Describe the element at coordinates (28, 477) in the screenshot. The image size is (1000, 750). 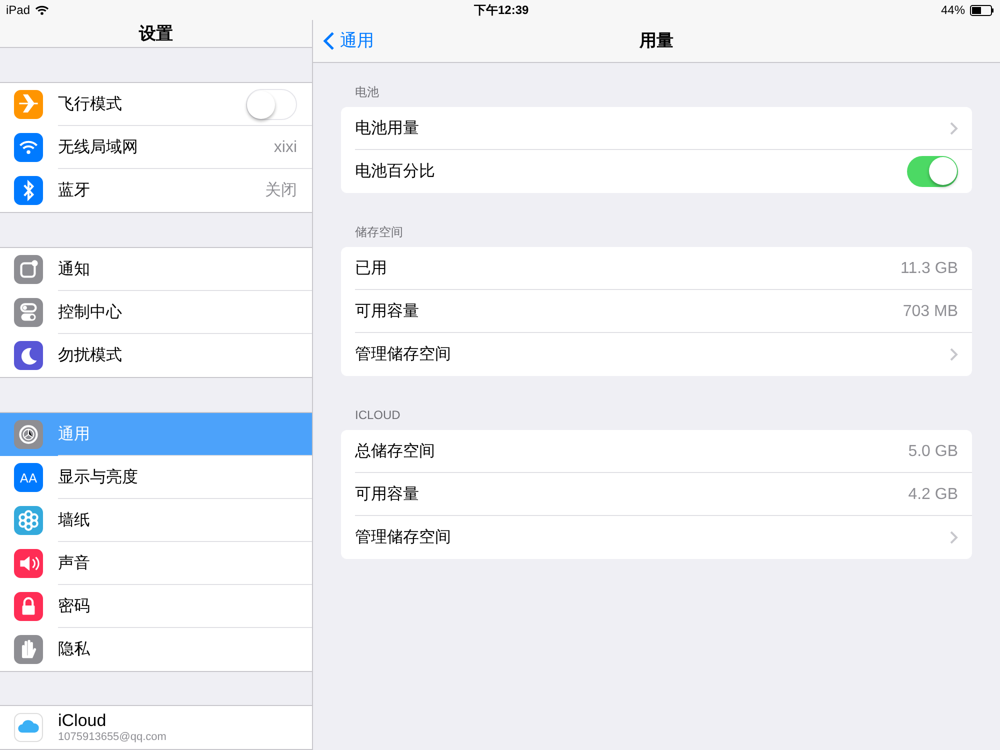
I see `text-size-icon: AA` at that location.